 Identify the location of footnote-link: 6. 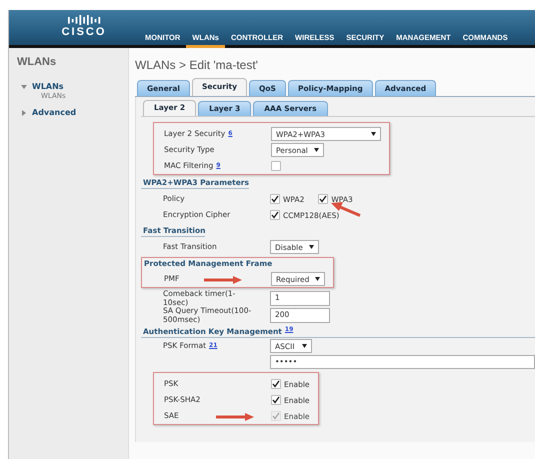
(230, 133).